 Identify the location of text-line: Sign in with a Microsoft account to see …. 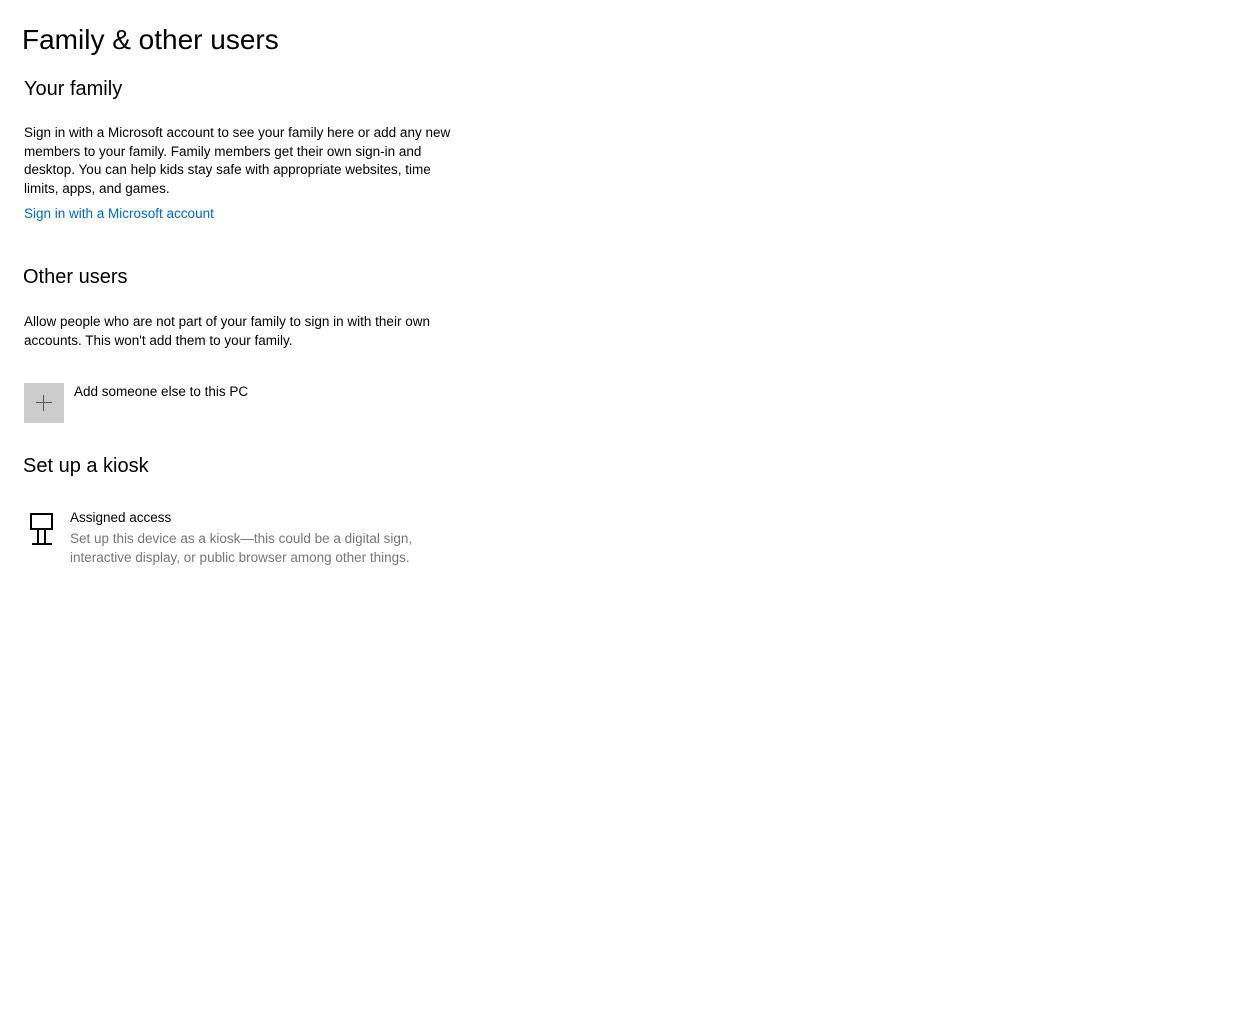
(237, 132).